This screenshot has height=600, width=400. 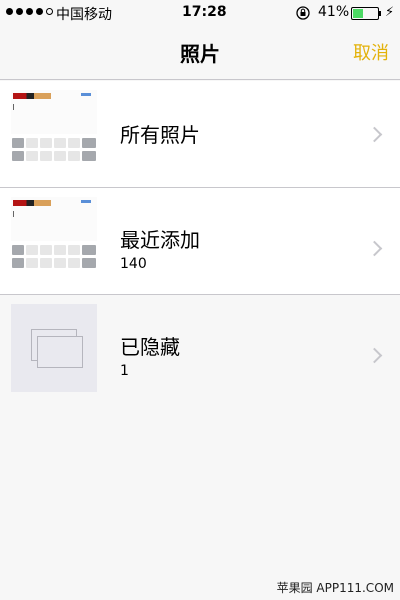 I want to click on battery-icon, so click(x=365, y=13).